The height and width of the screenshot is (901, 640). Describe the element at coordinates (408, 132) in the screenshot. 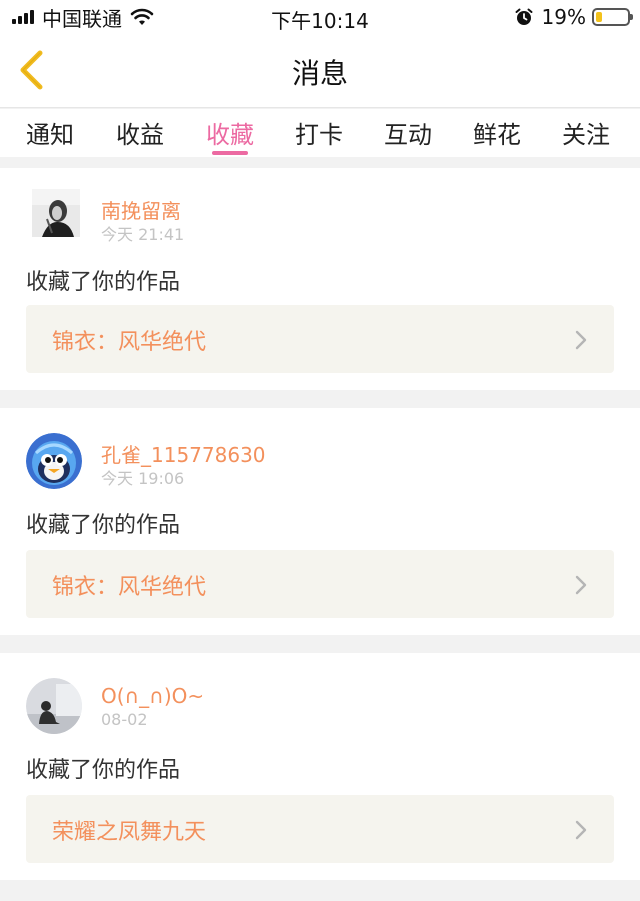

I see `tab-interactions: 互动` at that location.